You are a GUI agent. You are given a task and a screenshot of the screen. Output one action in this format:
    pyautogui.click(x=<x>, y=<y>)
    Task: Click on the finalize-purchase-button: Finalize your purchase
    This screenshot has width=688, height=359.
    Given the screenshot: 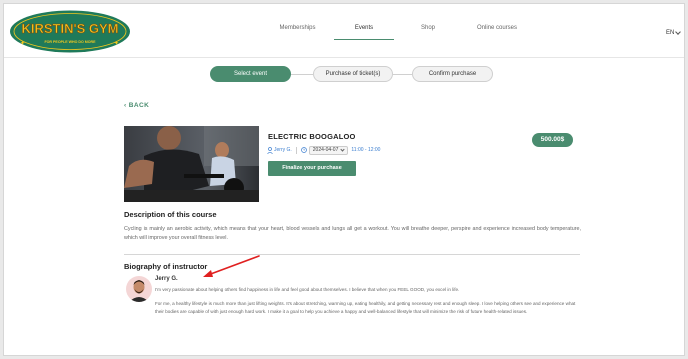 What is the action you would take?
    pyautogui.click(x=312, y=168)
    